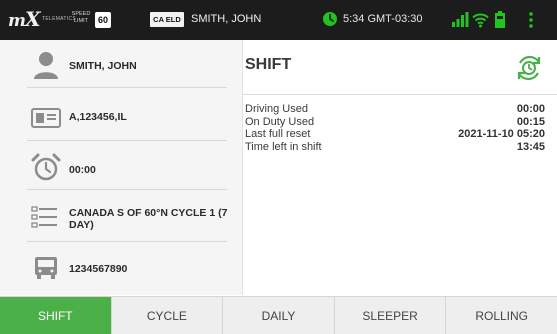 Image resolution: width=557 pixels, height=334 pixels. Describe the element at coordinates (529, 68) in the screenshot. I see `cycle-clock-icon` at that location.